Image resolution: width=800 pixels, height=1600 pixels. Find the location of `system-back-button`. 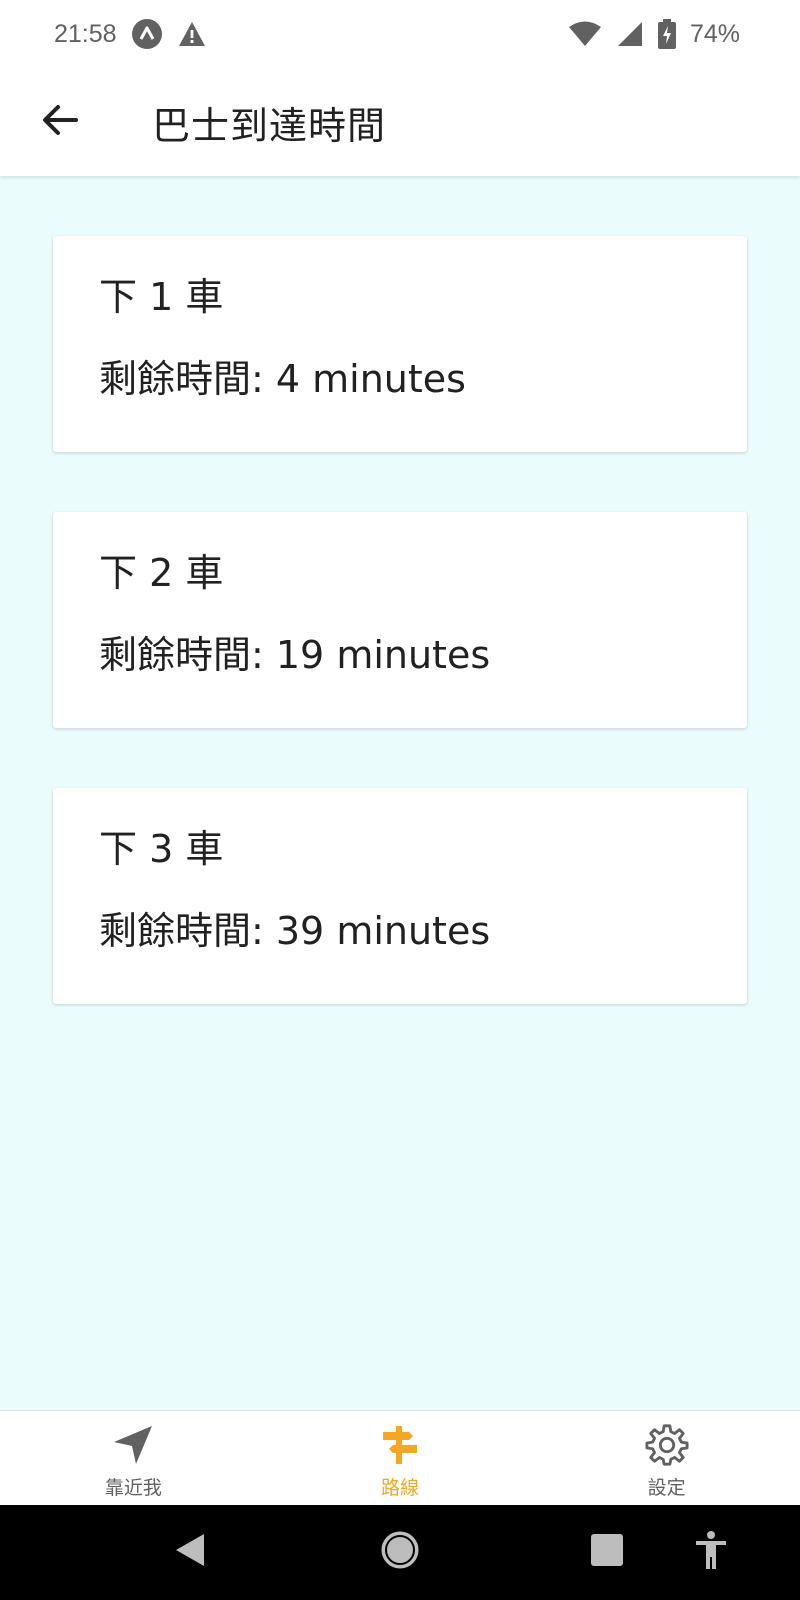

system-back-button is located at coordinates (190, 1552).